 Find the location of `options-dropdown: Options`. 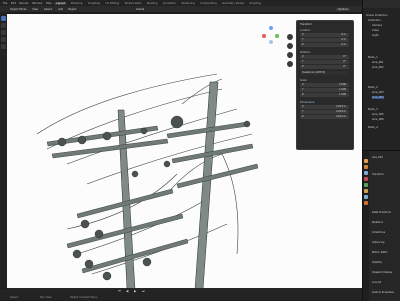

options-dropdown: Options is located at coordinates (343, 9).